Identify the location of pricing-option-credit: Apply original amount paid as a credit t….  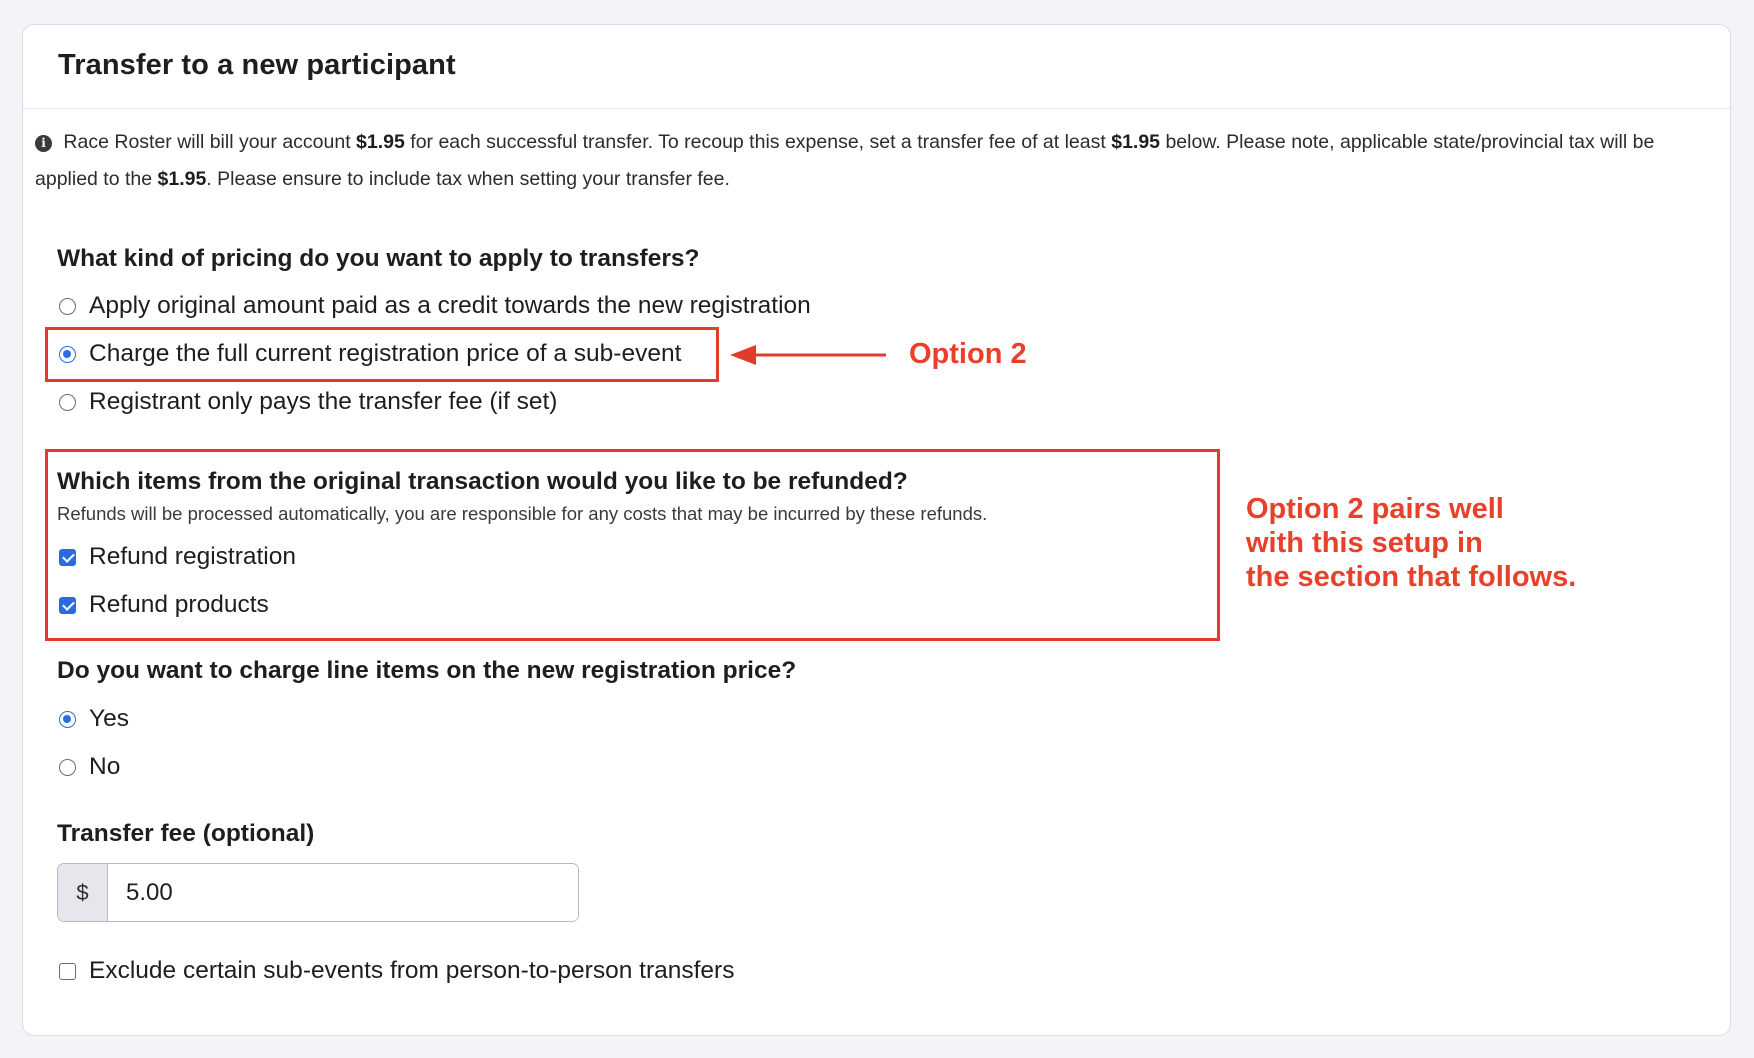
(435, 306).